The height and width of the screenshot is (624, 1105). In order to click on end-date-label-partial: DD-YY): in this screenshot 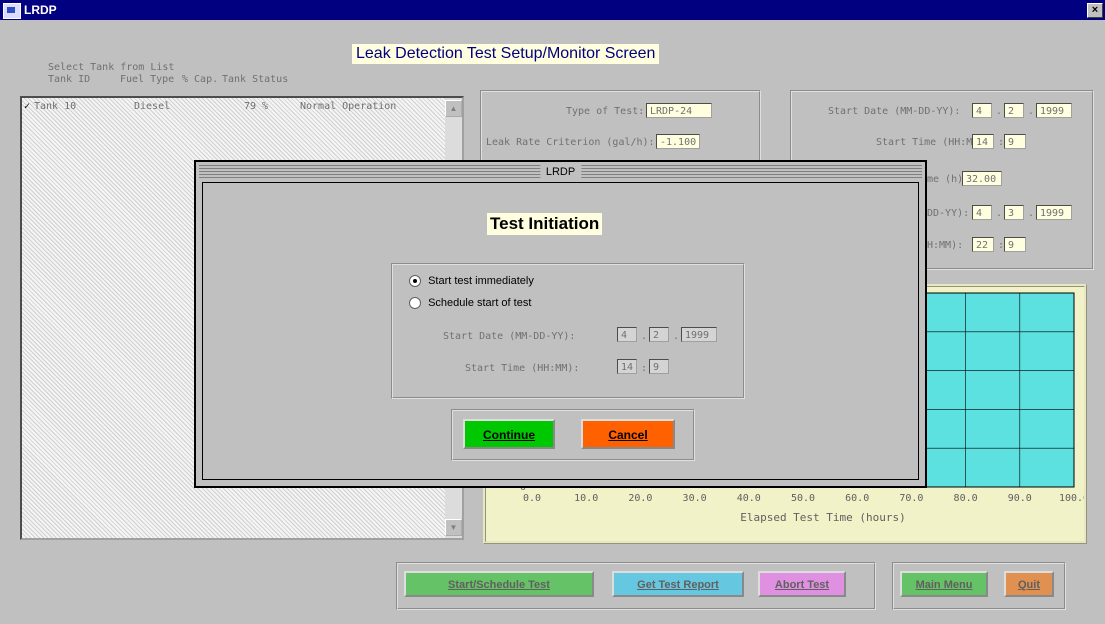, I will do `click(948, 213)`.